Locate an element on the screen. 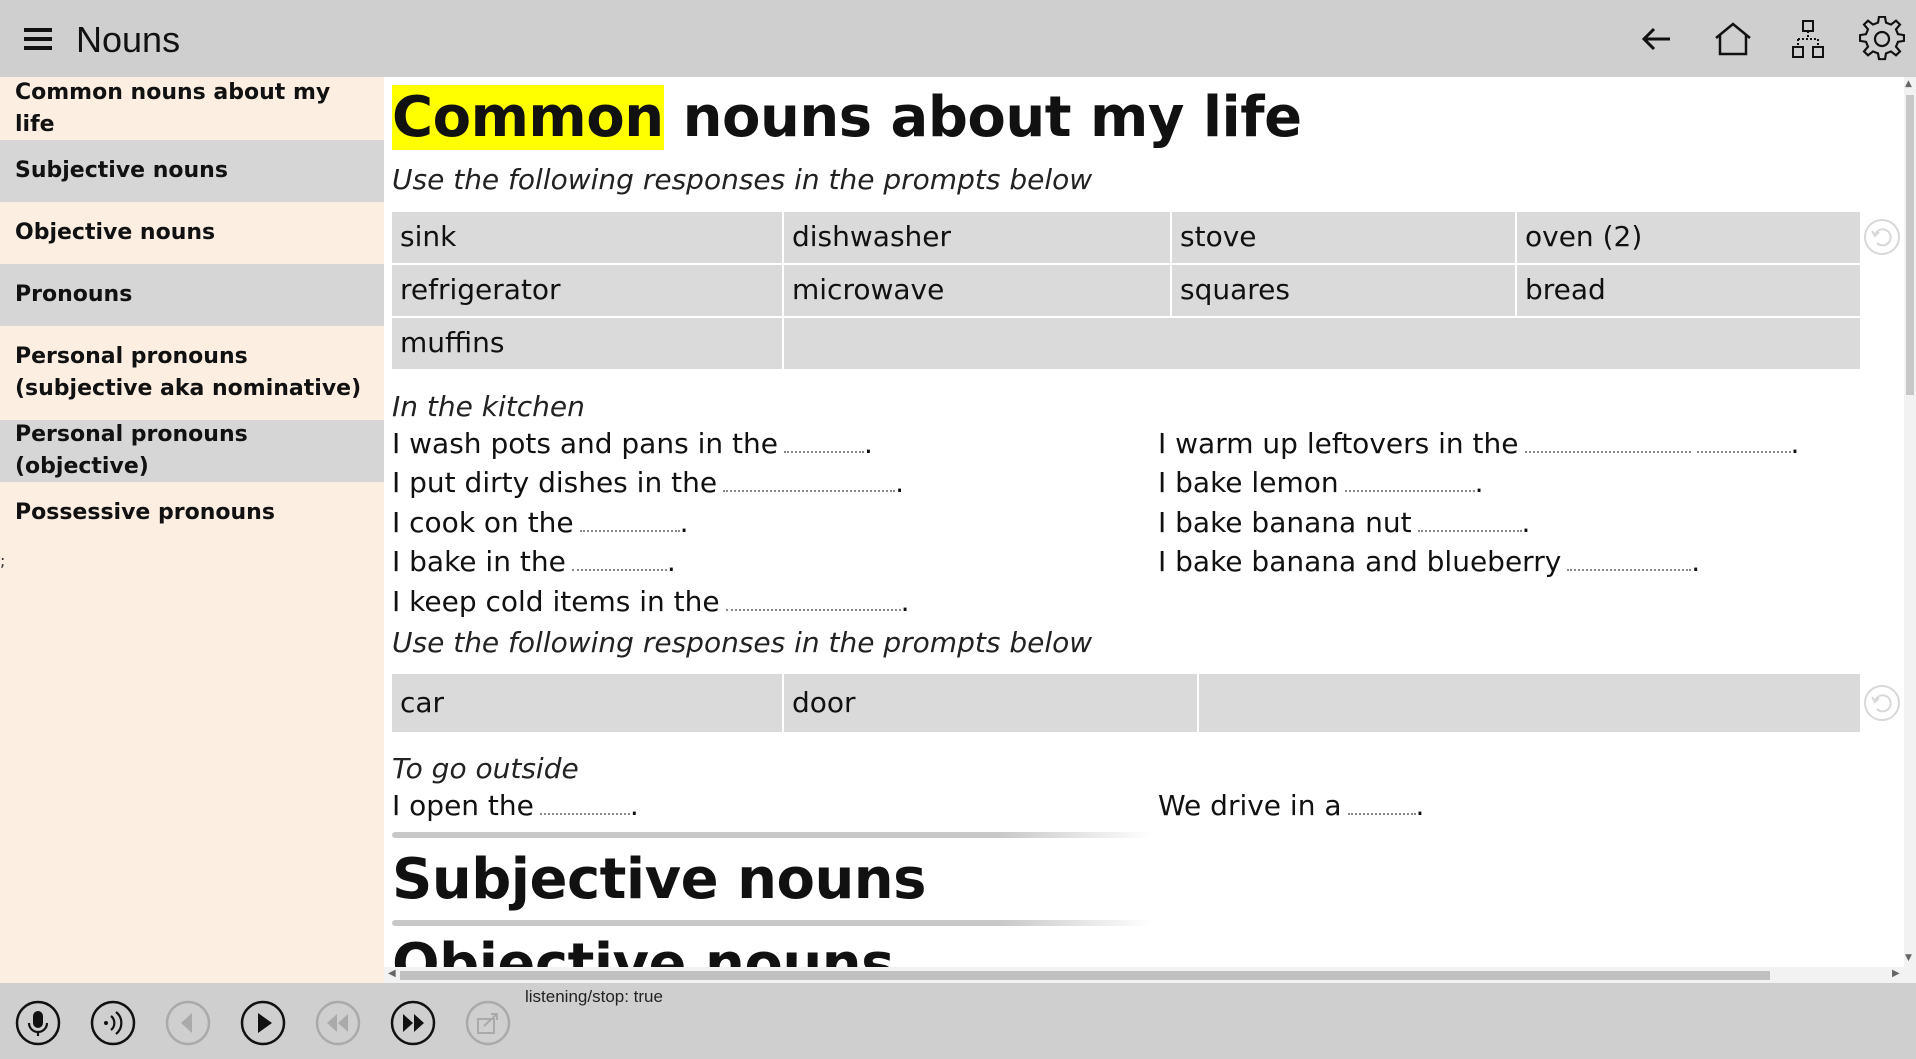  title-rest: nouns about my life is located at coordinates (982, 117).